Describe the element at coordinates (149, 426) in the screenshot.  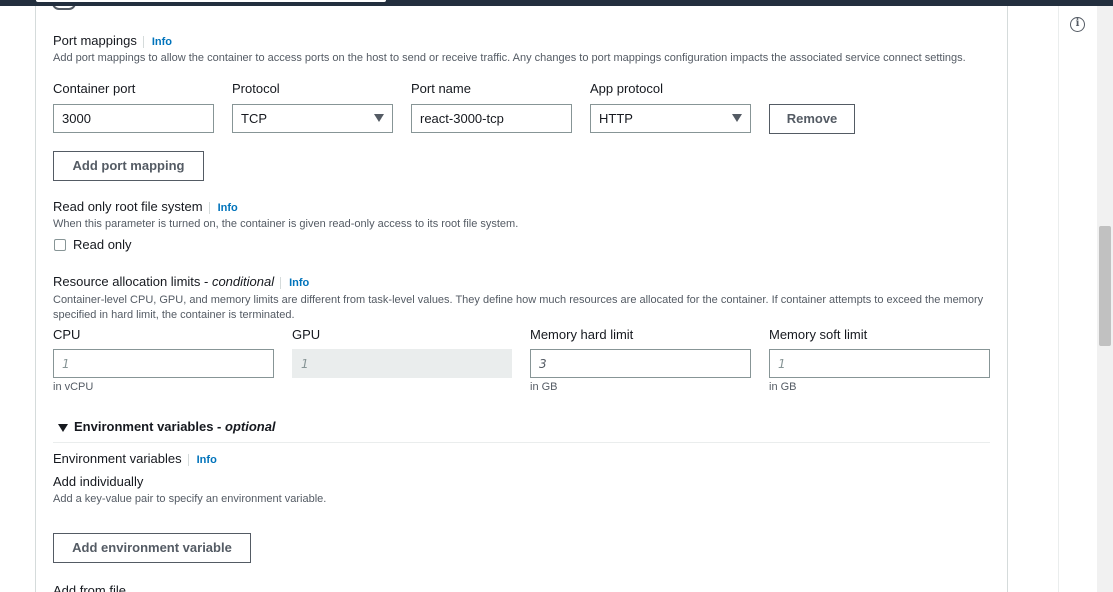
I see `env-section-title: Environment variables -` at that location.